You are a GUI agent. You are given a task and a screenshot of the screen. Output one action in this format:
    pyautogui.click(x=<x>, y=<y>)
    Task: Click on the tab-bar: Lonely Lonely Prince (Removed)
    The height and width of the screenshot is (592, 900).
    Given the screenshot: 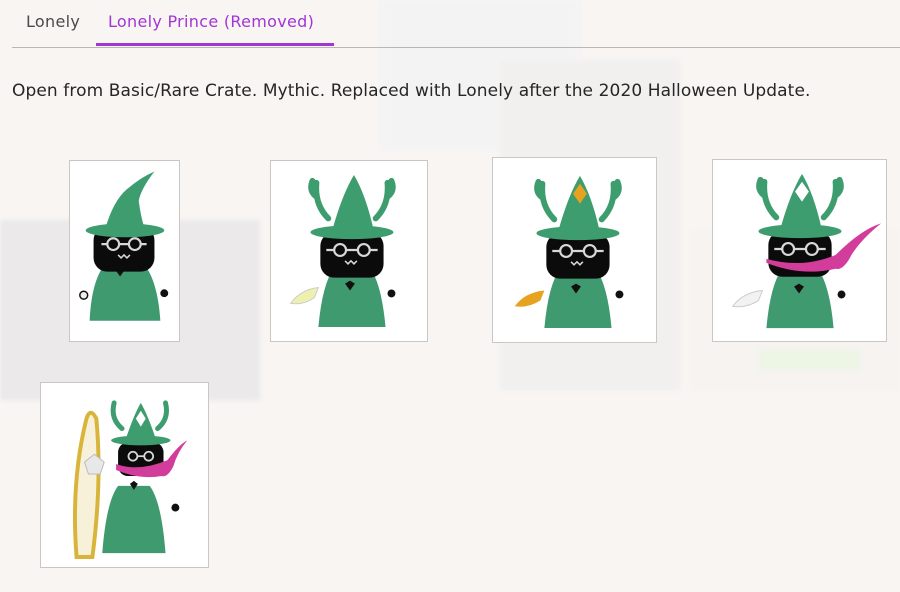 What is the action you would take?
    pyautogui.click(x=456, y=24)
    